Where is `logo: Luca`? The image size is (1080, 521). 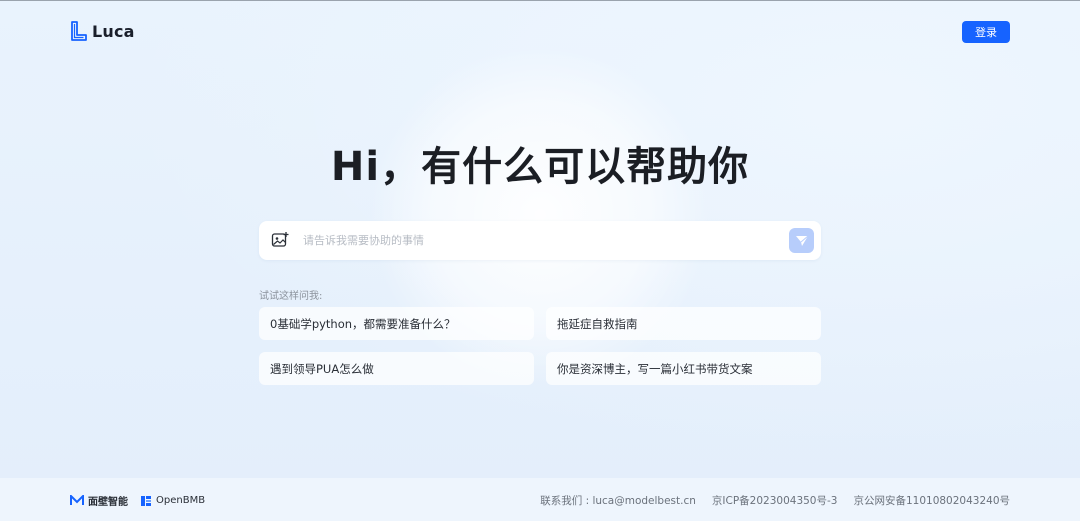 logo: Luca is located at coordinates (102, 31).